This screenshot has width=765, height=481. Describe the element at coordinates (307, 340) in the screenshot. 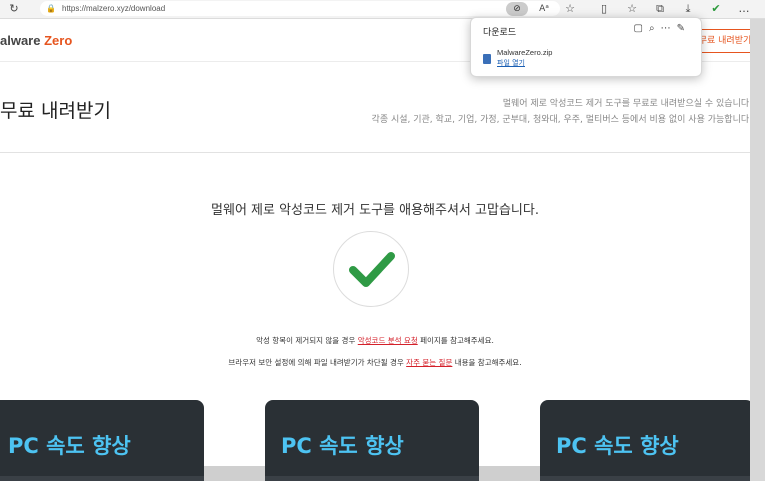

I see `note1-text: 악성 항목이 제거되지 않을 경우` at that location.